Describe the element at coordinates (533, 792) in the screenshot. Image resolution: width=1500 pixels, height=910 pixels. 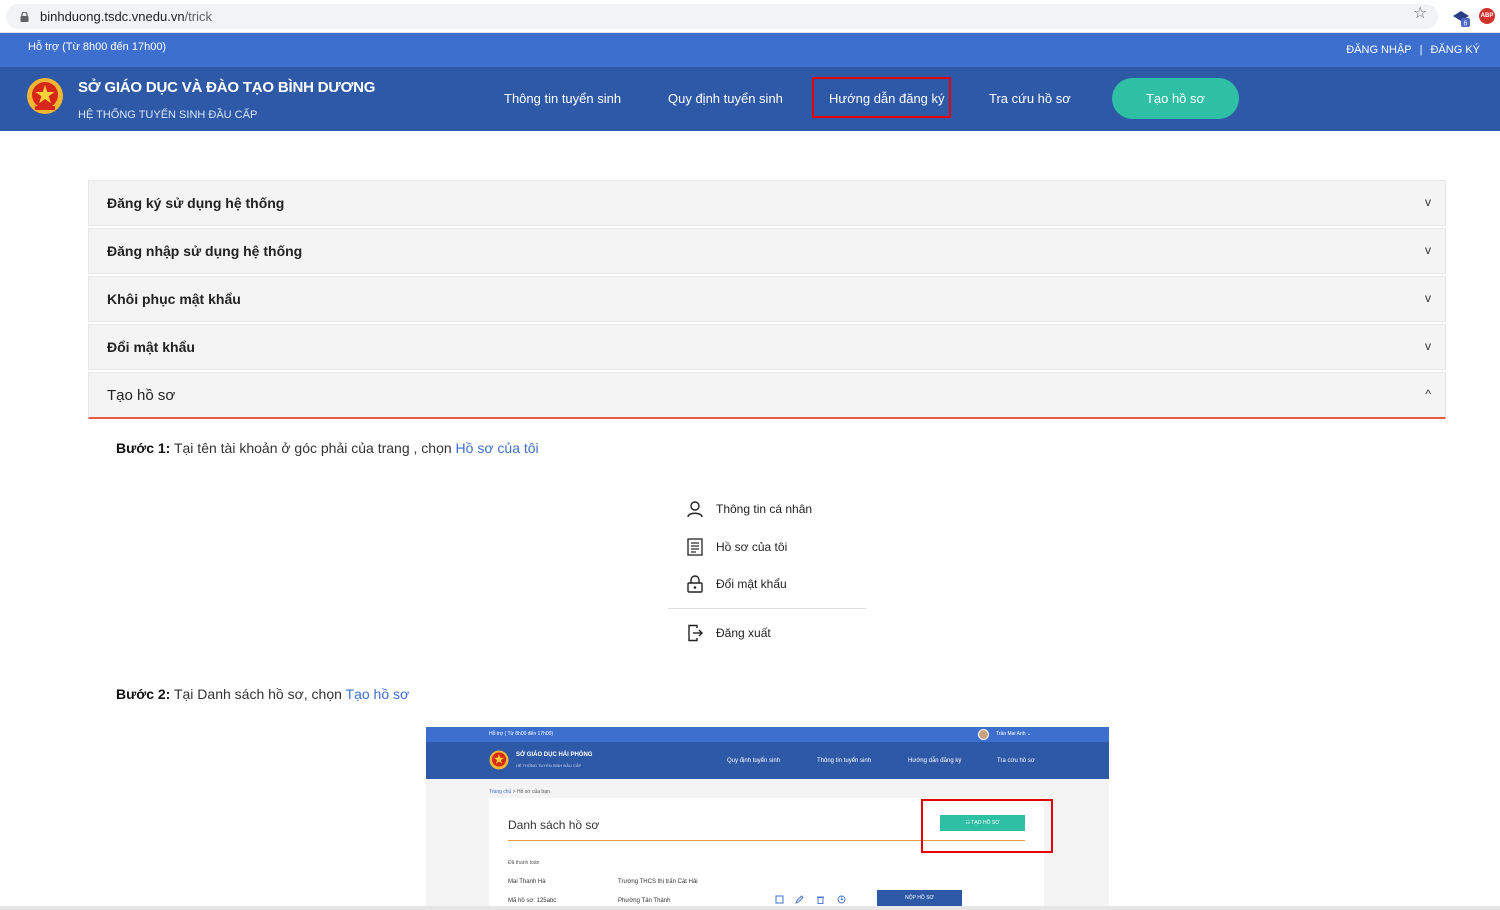
I see `breadcrumb-current: Hồ sơ của bạn` at that location.